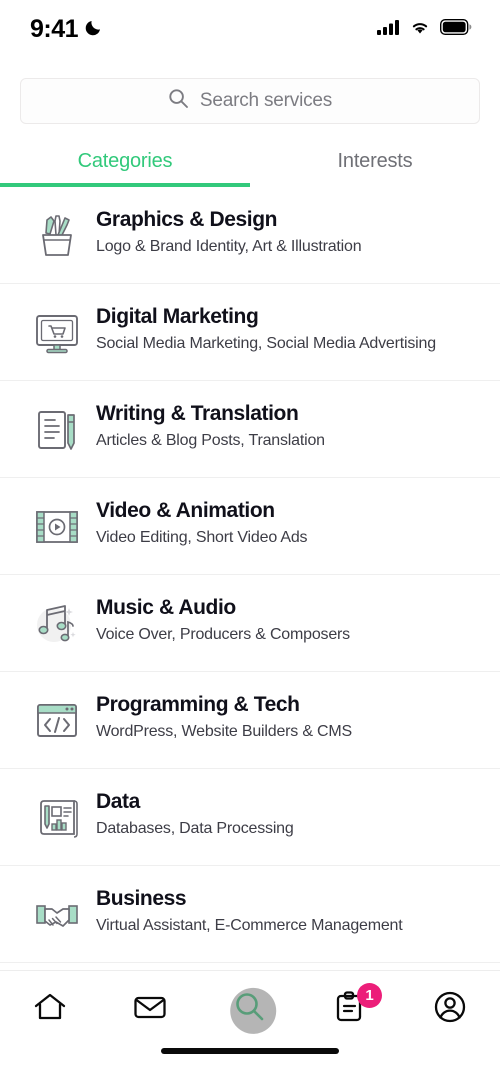 The width and height of the screenshot is (500, 1080). I want to click on account-circle-icon, so click(450, 1009).